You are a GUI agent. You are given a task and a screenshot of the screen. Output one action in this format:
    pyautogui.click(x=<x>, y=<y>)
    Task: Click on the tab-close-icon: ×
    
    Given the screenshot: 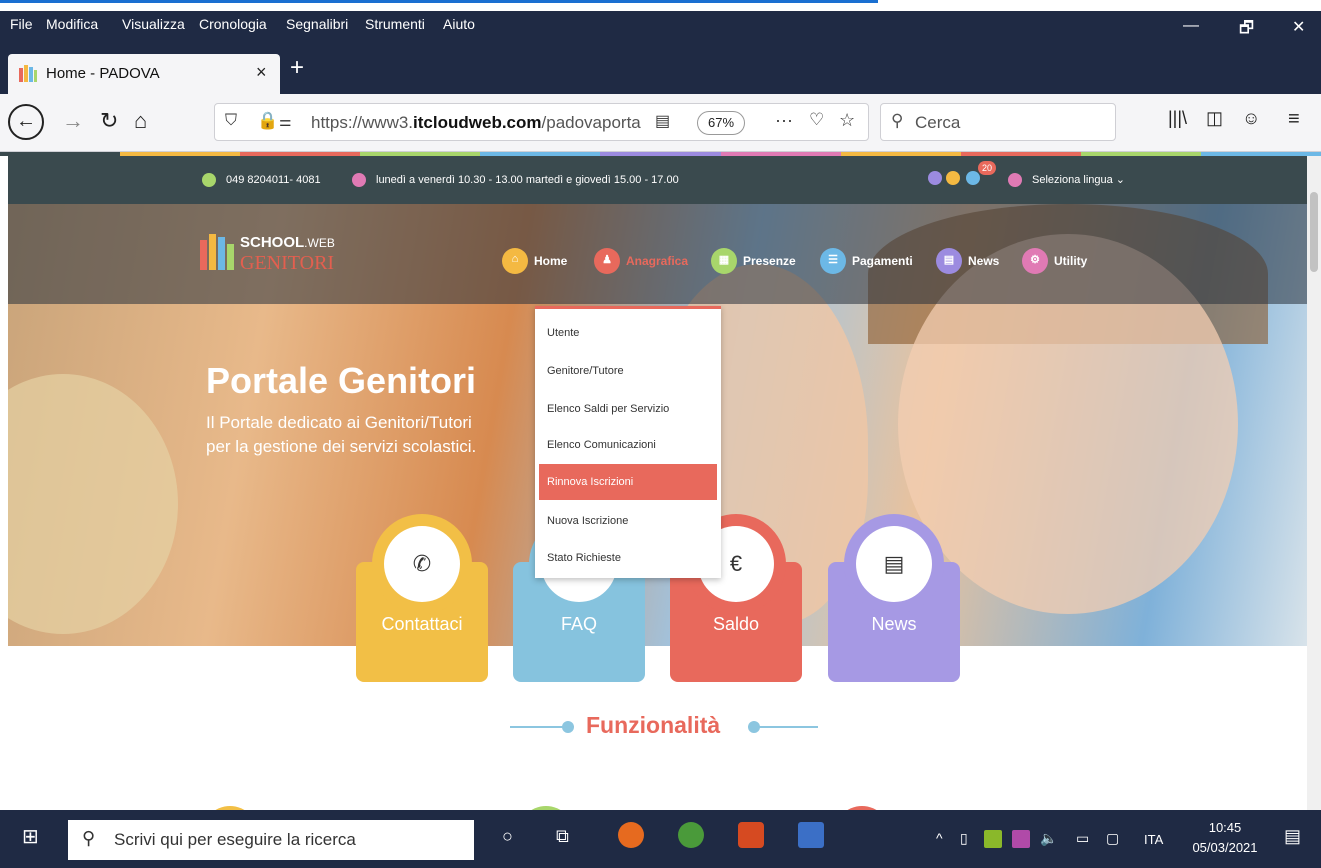 What is the action you would take?
    pyautogui.click(x=261, y=72)
    